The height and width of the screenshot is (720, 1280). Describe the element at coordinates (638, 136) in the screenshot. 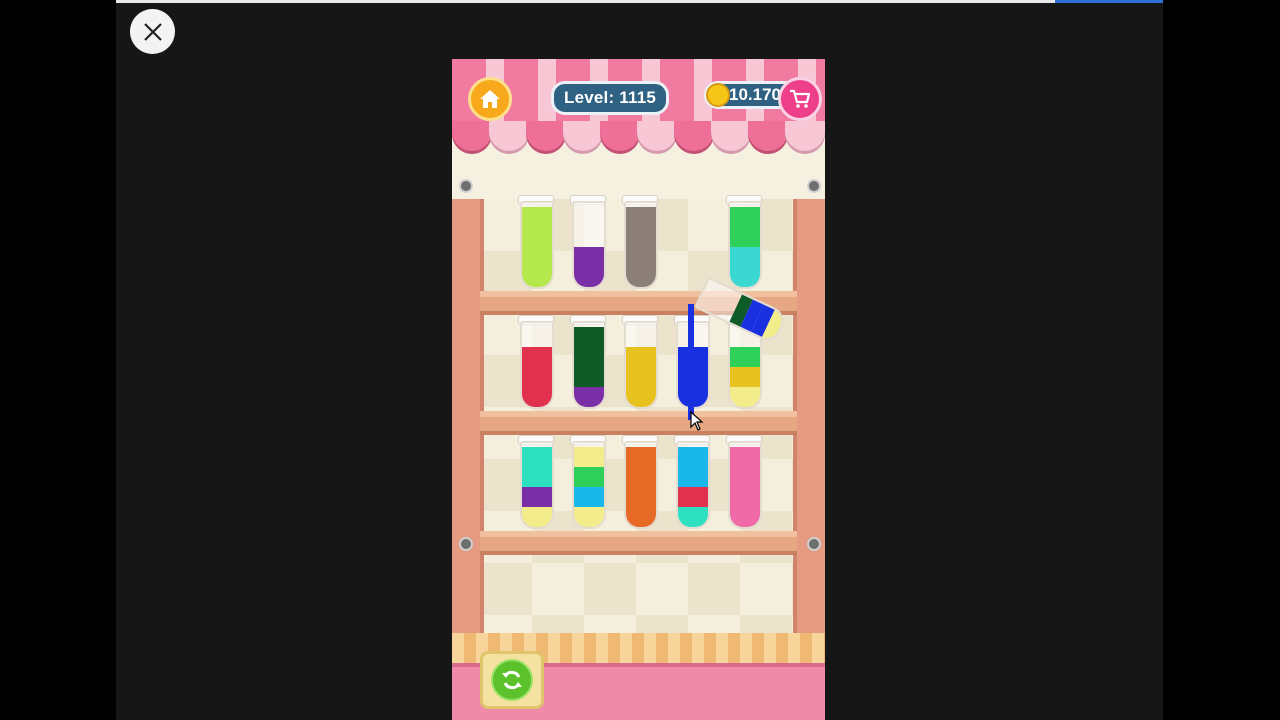

I see `awning-scallops` at that location.